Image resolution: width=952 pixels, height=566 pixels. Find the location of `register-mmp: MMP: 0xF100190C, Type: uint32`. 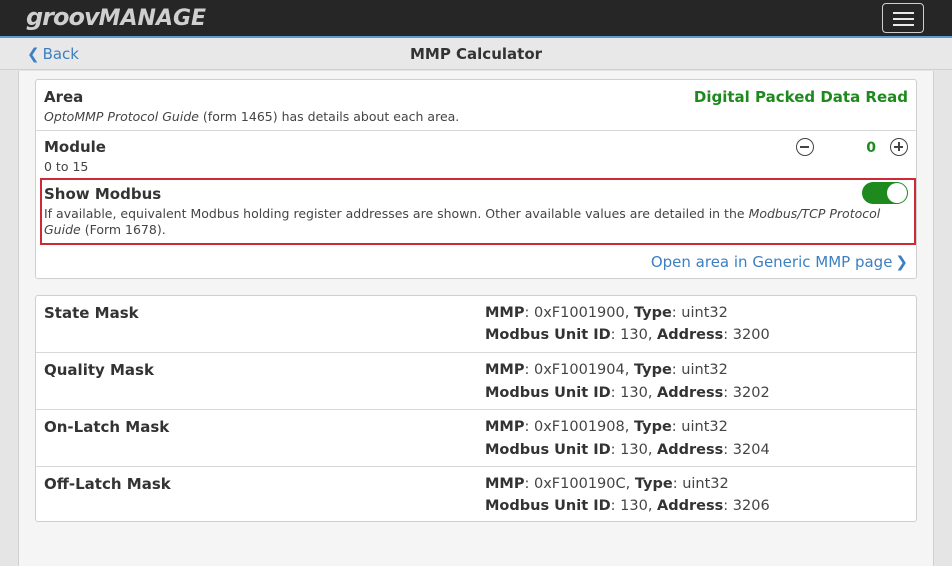

register-mmp: MMP: 0xF100190C, Type: uint32 is located at coordinates (607, 484).